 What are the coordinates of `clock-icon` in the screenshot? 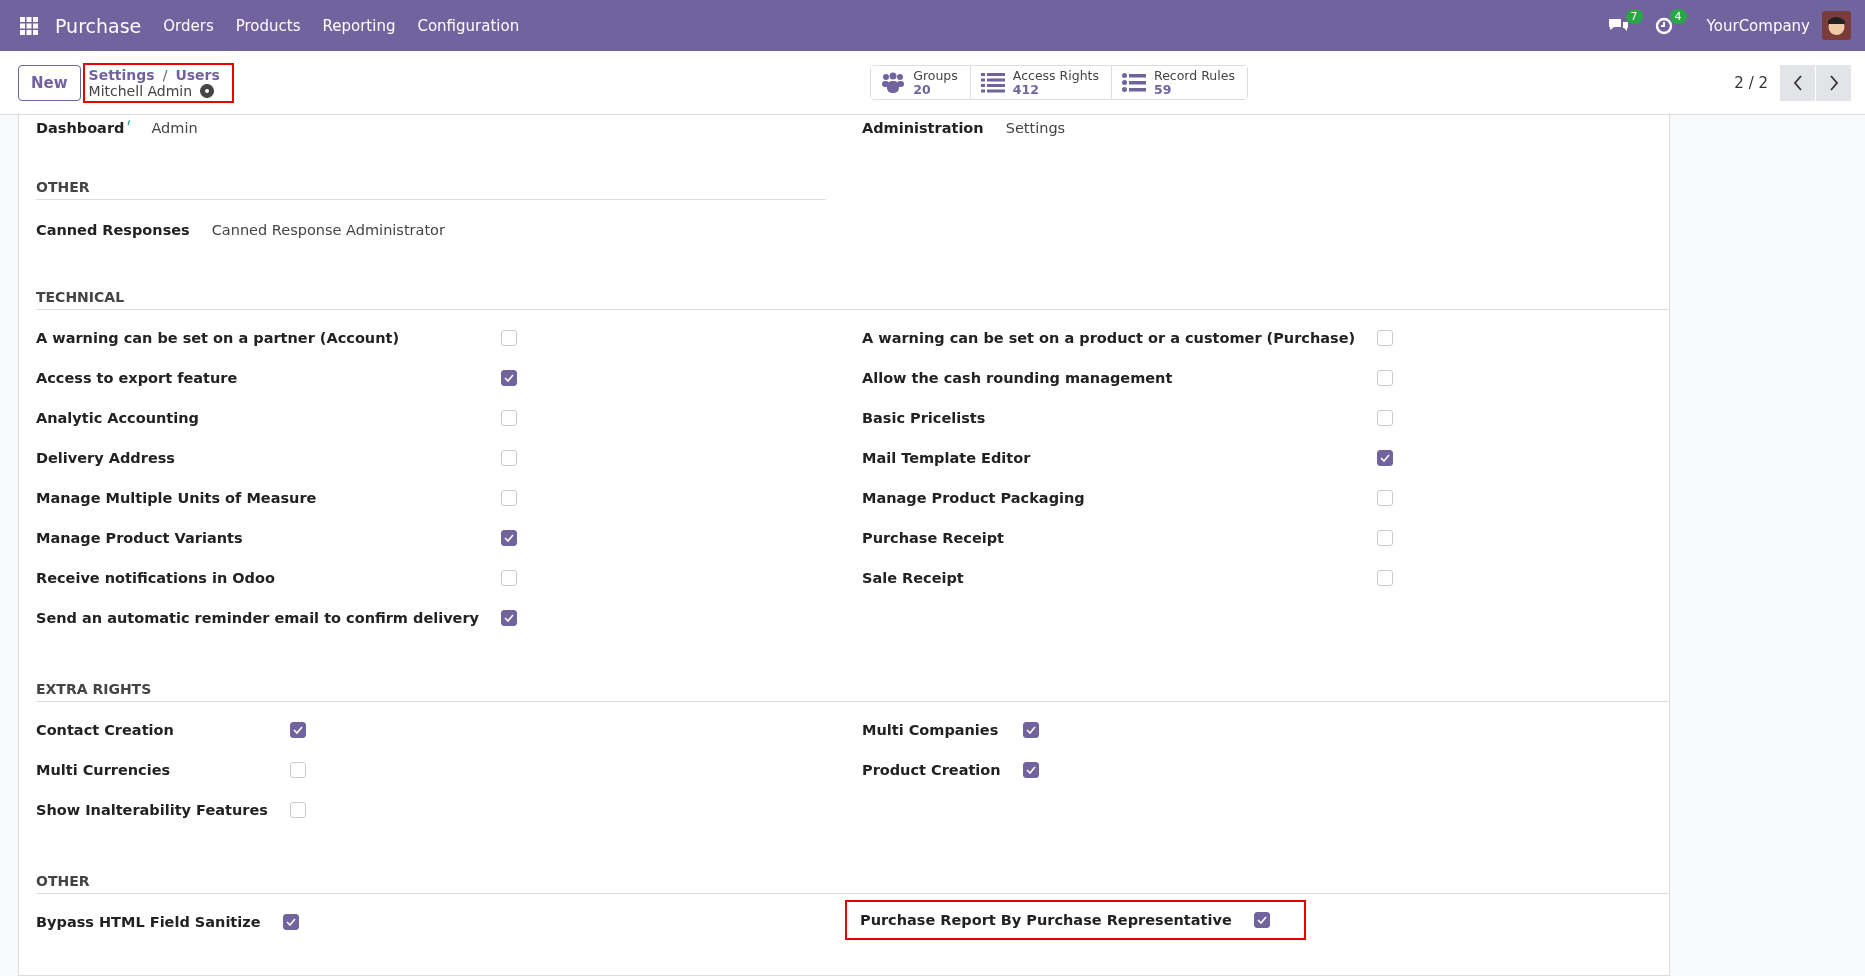 It's located at (1663, 25).